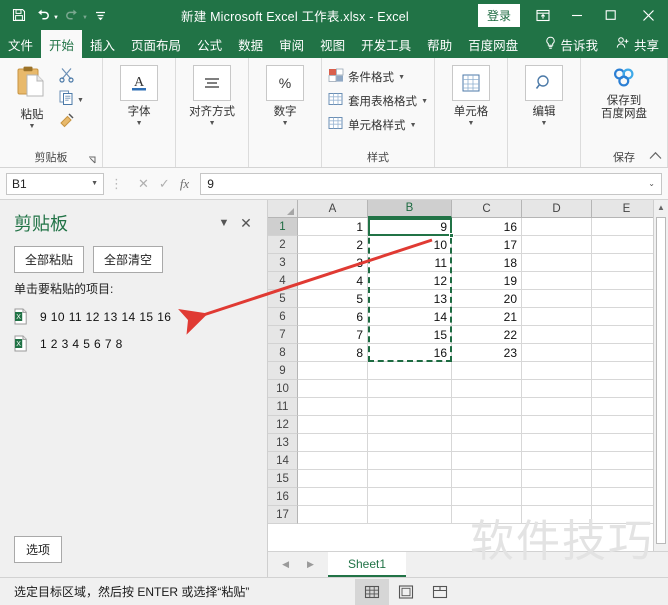 Image resolution: width=668 pixels, height=605 pixels. What do you see at coordinates (401, 77) in the screenshot?
I see `conditional-formatting-caret-icon: ▼` at bounding box center [401, 77].